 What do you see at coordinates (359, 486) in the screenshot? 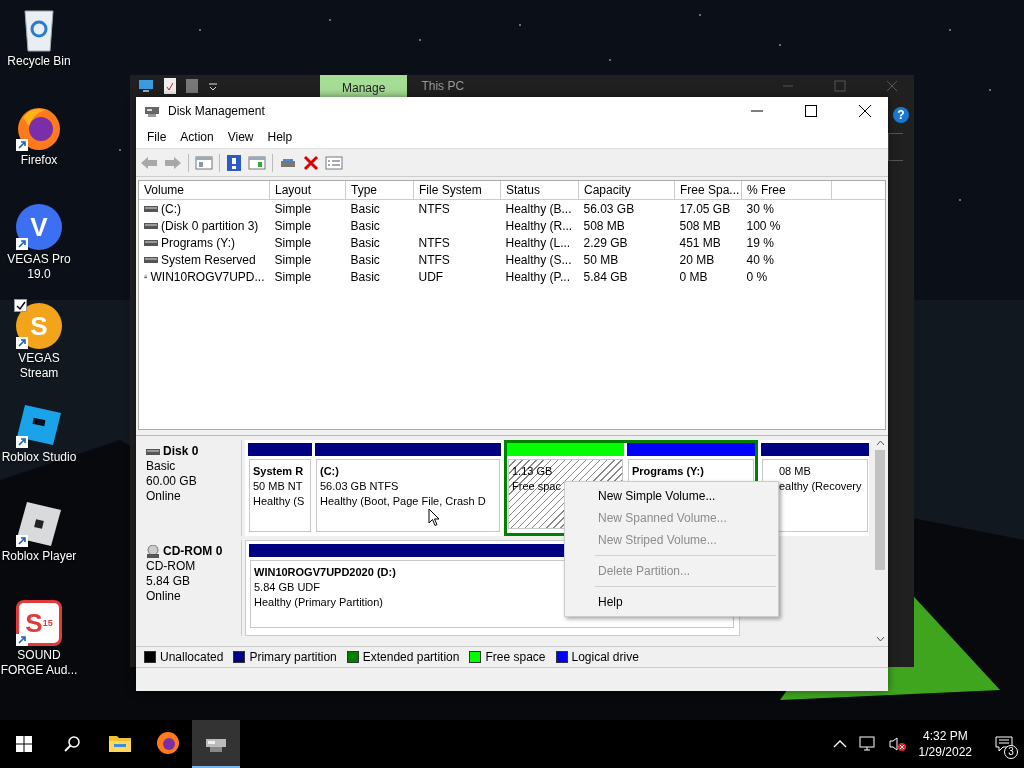
I see `partition-size: 56.03 GB NTFS` at bounding box center [359, 486].